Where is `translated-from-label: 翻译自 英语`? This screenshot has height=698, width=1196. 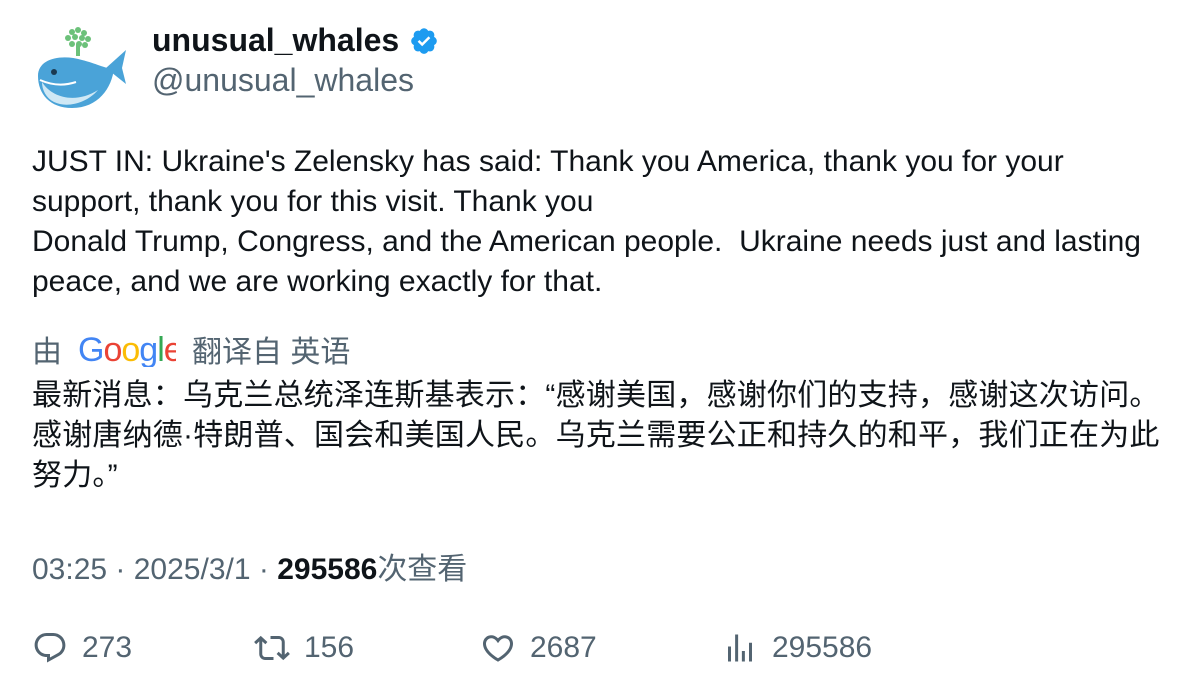 translated-from-label: 翻译自 英语 is located at coordinates (271, 349).